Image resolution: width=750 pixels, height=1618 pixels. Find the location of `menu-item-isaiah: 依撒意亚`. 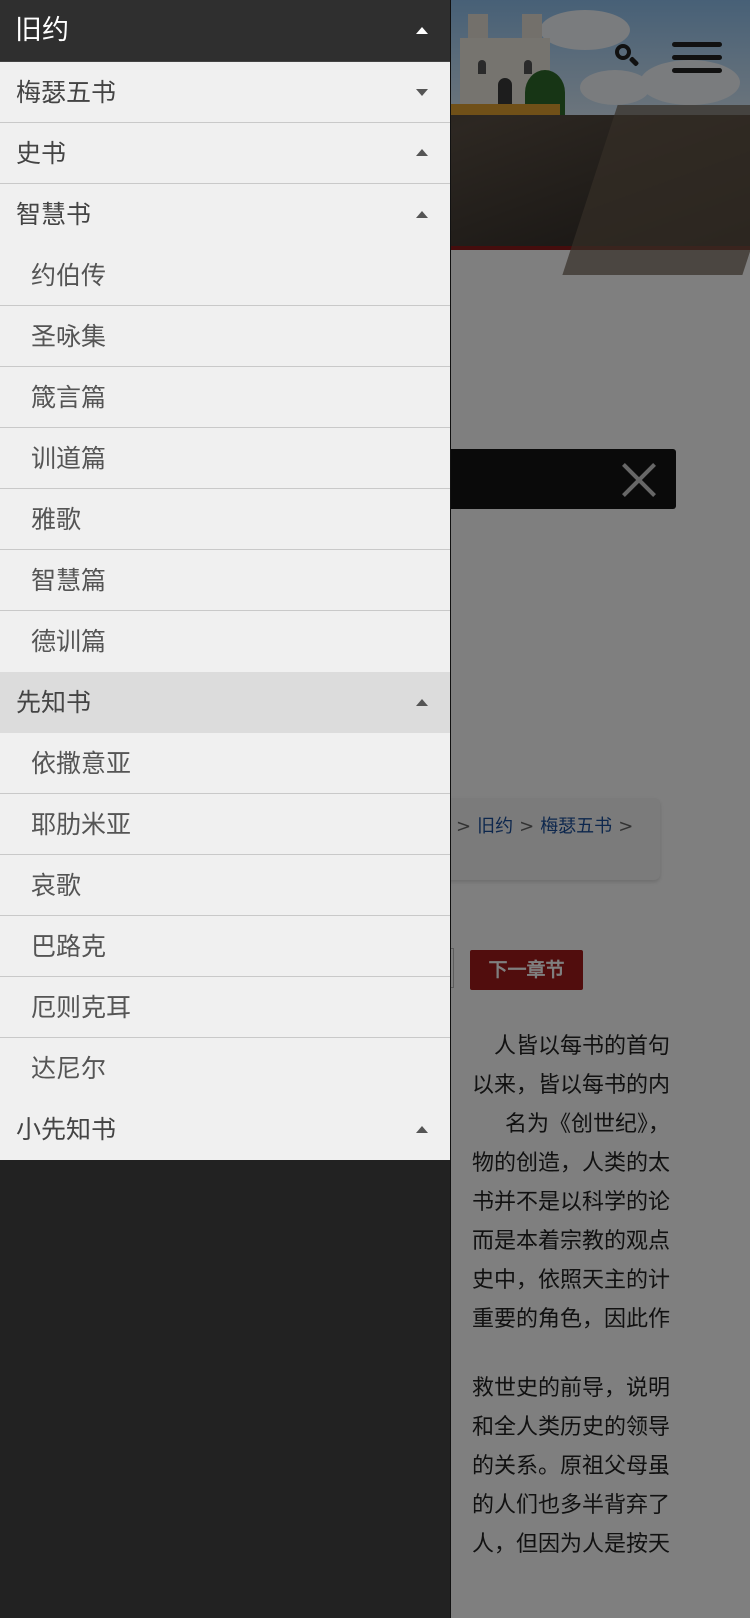

menu-item-isaiah: 依撒意亚 is located at coordinates (225, 763).